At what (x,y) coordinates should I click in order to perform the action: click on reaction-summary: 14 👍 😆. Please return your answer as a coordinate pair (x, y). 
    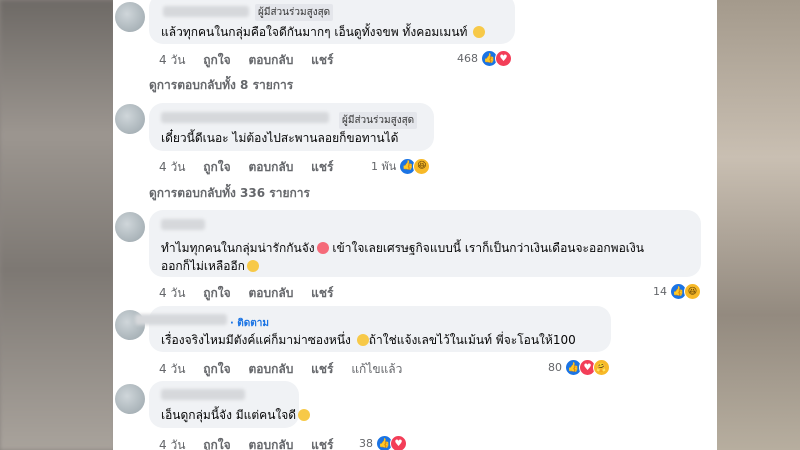
    Looking at the image, I should click on (677, 291).